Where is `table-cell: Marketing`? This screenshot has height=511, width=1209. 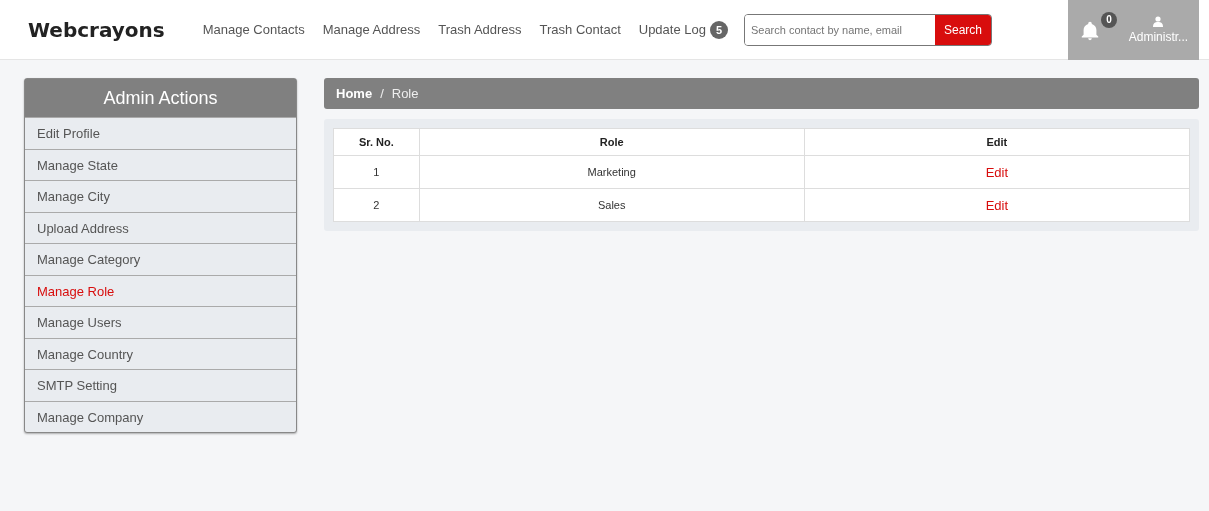
table-cell: Marketing is located at coordinates (612, 172).